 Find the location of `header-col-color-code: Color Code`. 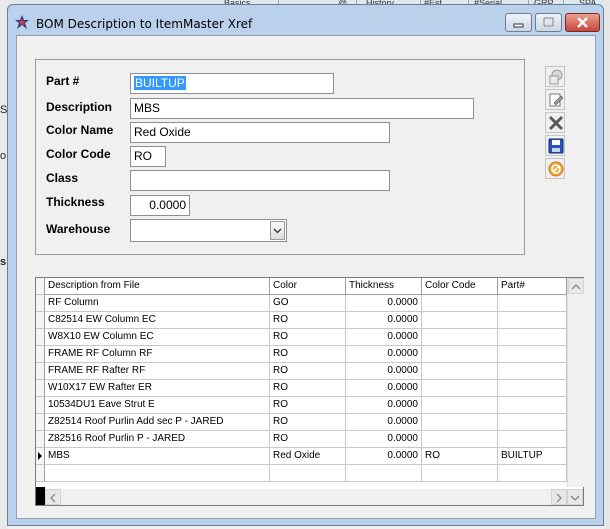

header-col-color-code: Color Code is located at coordinates (460, 286).